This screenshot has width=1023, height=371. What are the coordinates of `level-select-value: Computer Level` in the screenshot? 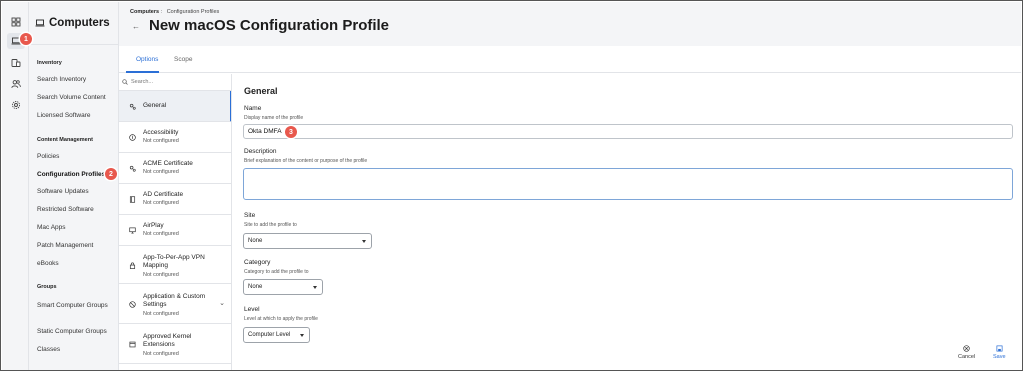 It's located at (269, 335).